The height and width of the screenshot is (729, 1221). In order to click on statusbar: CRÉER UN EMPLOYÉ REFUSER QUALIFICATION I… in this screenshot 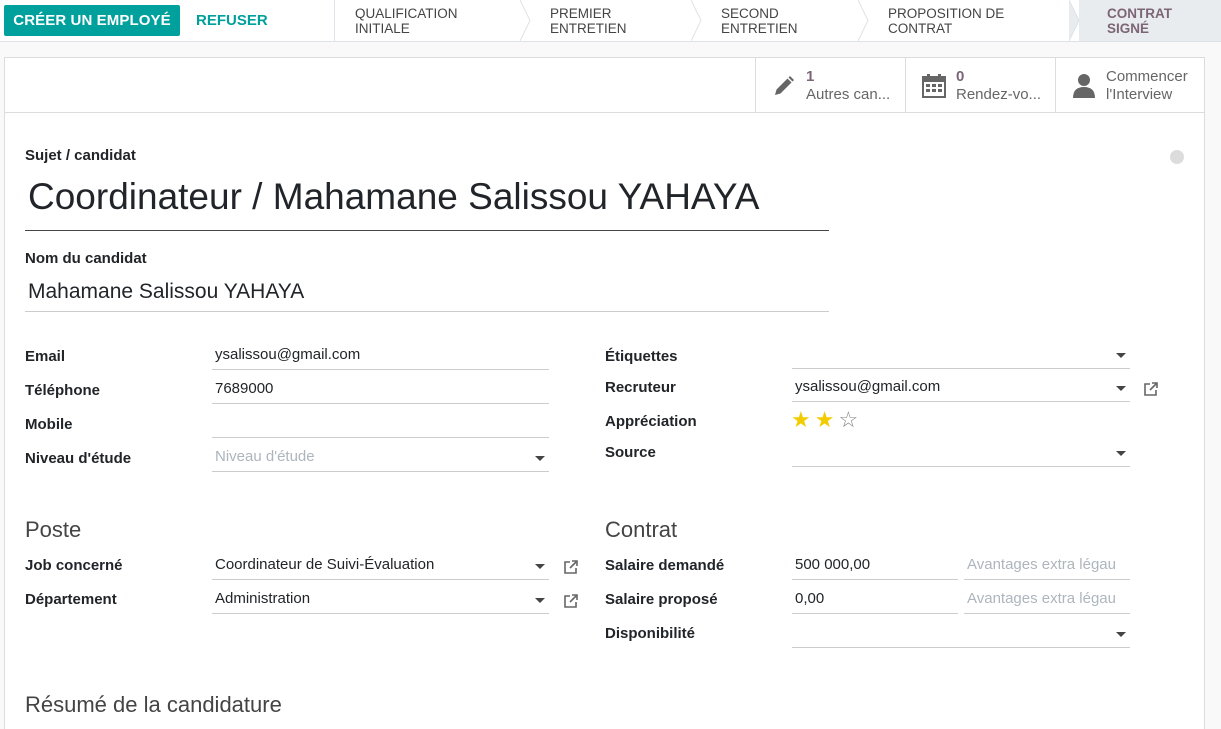, I will do `click(610, 21)`.